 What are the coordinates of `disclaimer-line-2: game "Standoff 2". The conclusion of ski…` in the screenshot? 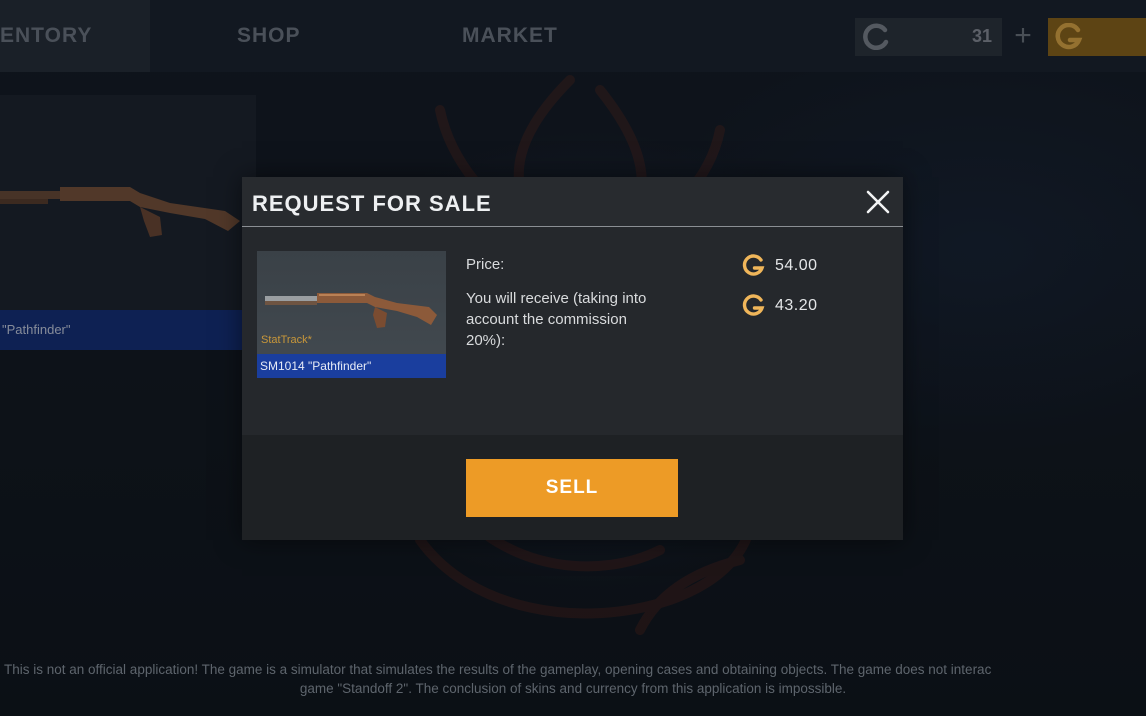 It's located at (573, 688).